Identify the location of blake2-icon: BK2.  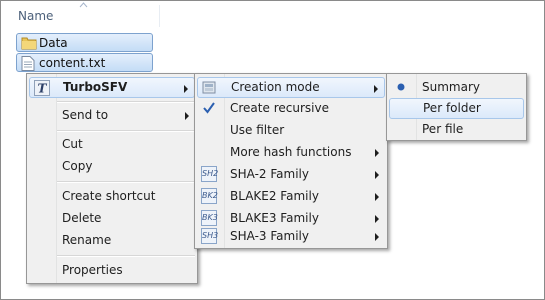
(209, 196).